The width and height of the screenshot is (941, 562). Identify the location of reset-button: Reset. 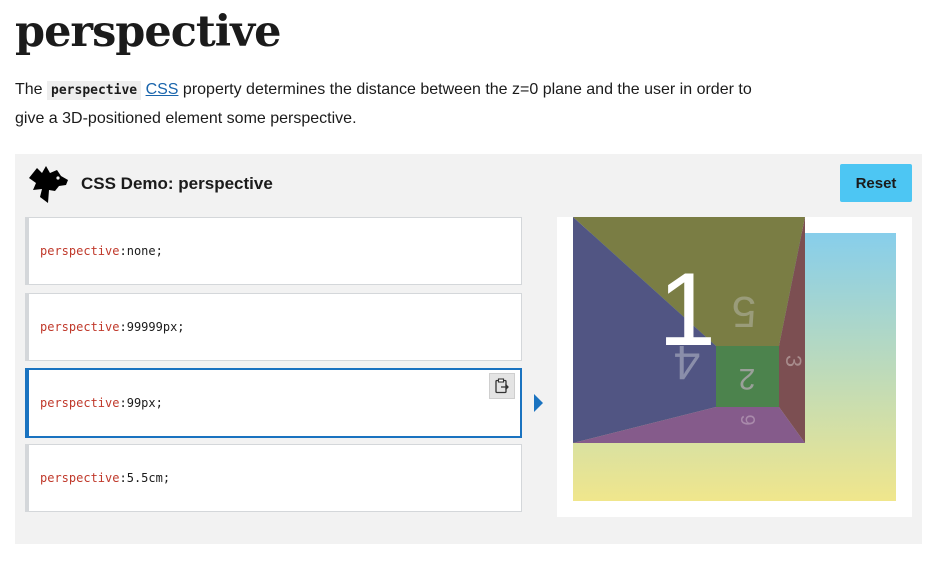
(876, 183).